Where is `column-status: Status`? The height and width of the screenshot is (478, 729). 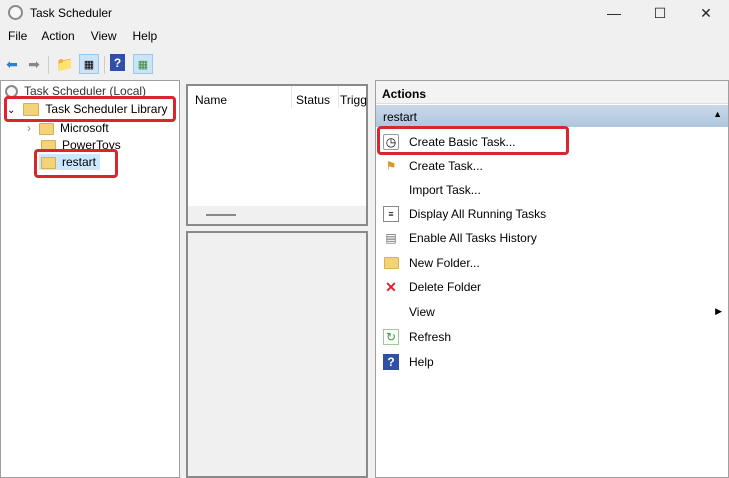
column-status: Status is located at coordinates (313, 100).